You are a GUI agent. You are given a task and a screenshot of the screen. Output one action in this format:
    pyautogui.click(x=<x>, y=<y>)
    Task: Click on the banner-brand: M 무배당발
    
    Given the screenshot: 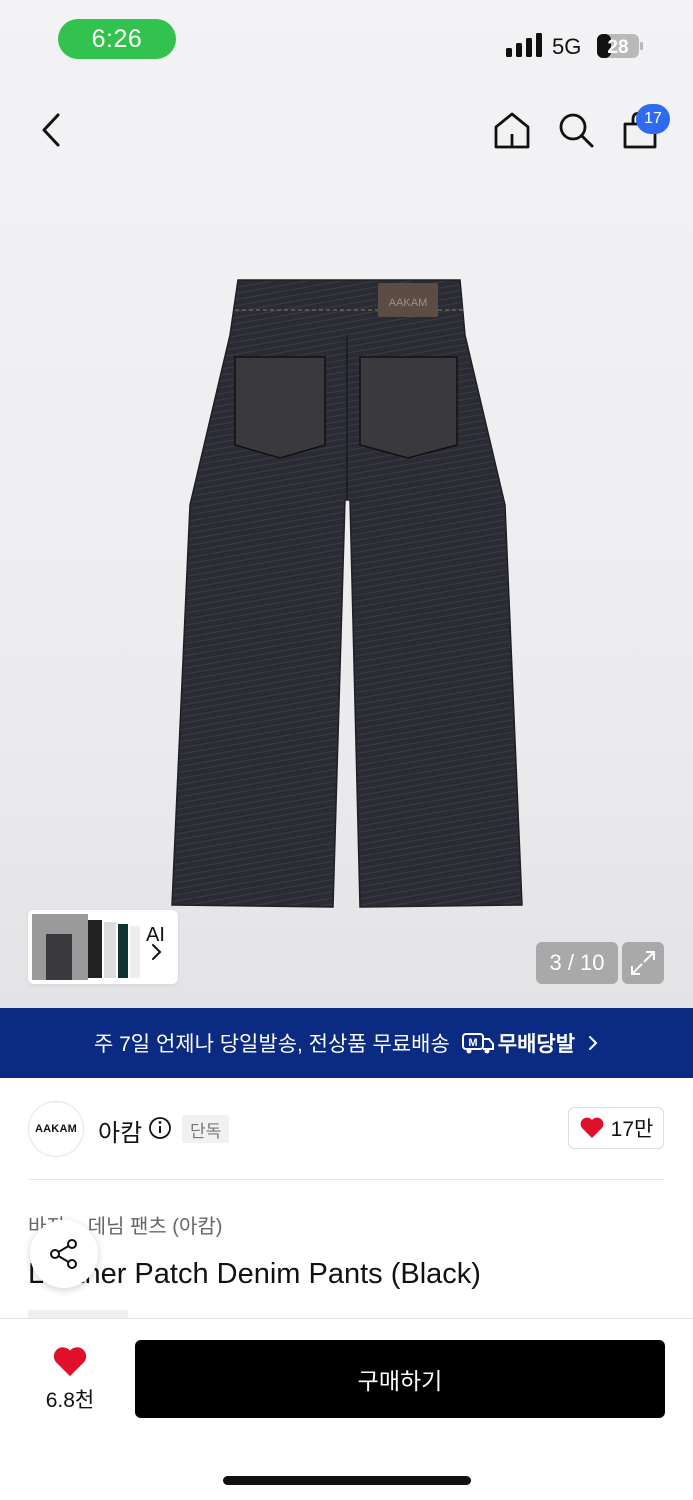 What is the action you would take?
    pyautogui.click(x=518, y=1043)
    